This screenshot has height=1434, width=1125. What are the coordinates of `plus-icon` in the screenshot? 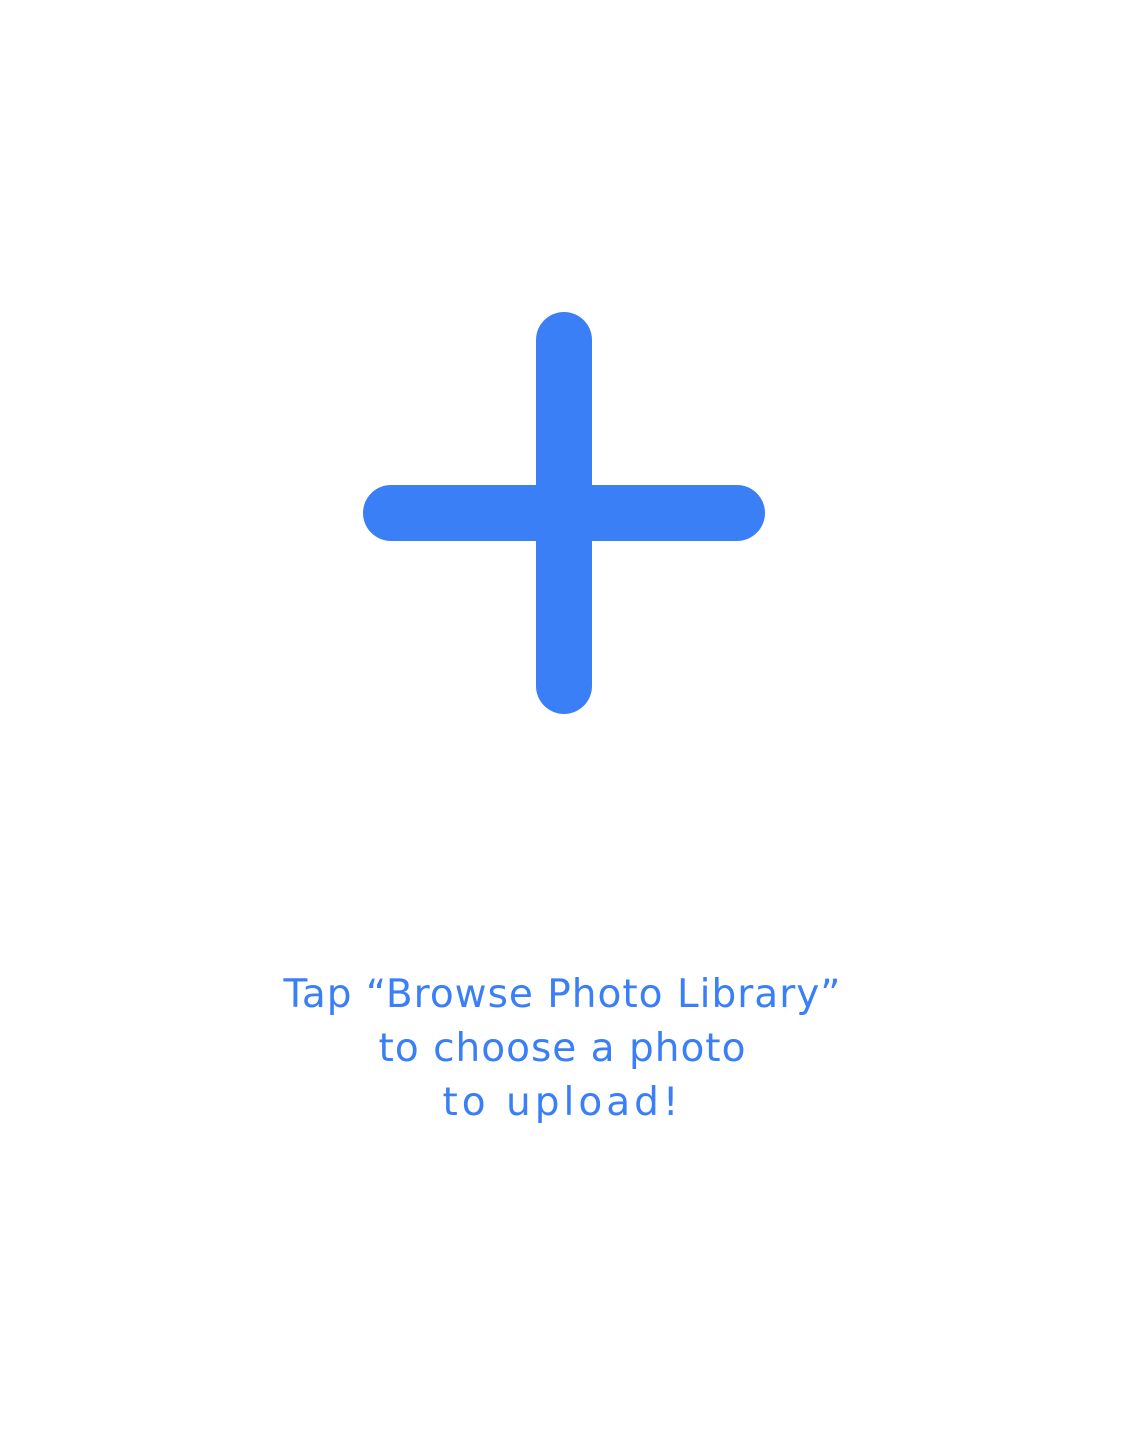 It's located at (564, 513).